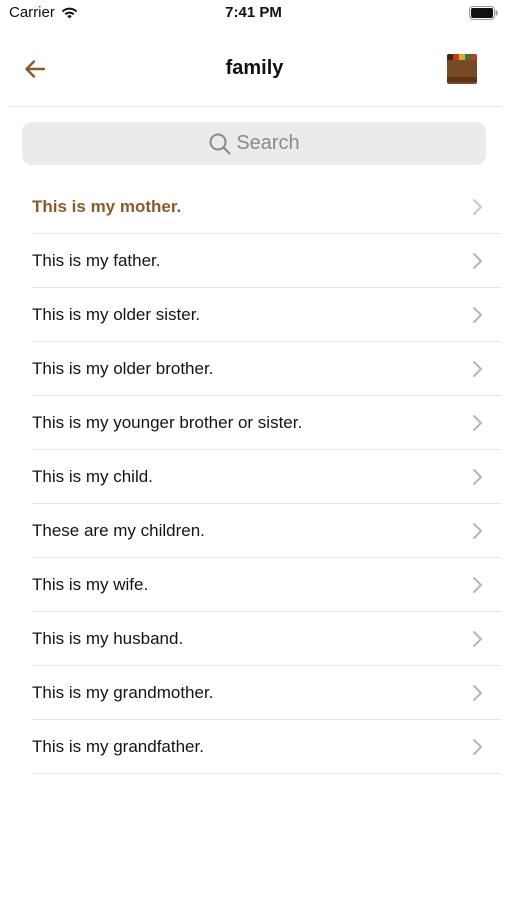 This screenshot has width=507, height=900. What do you see at coordinates (123, 368) in the screenshot?
I see `phrase-label: This is my older brother.` at bounding box center [123, 368].